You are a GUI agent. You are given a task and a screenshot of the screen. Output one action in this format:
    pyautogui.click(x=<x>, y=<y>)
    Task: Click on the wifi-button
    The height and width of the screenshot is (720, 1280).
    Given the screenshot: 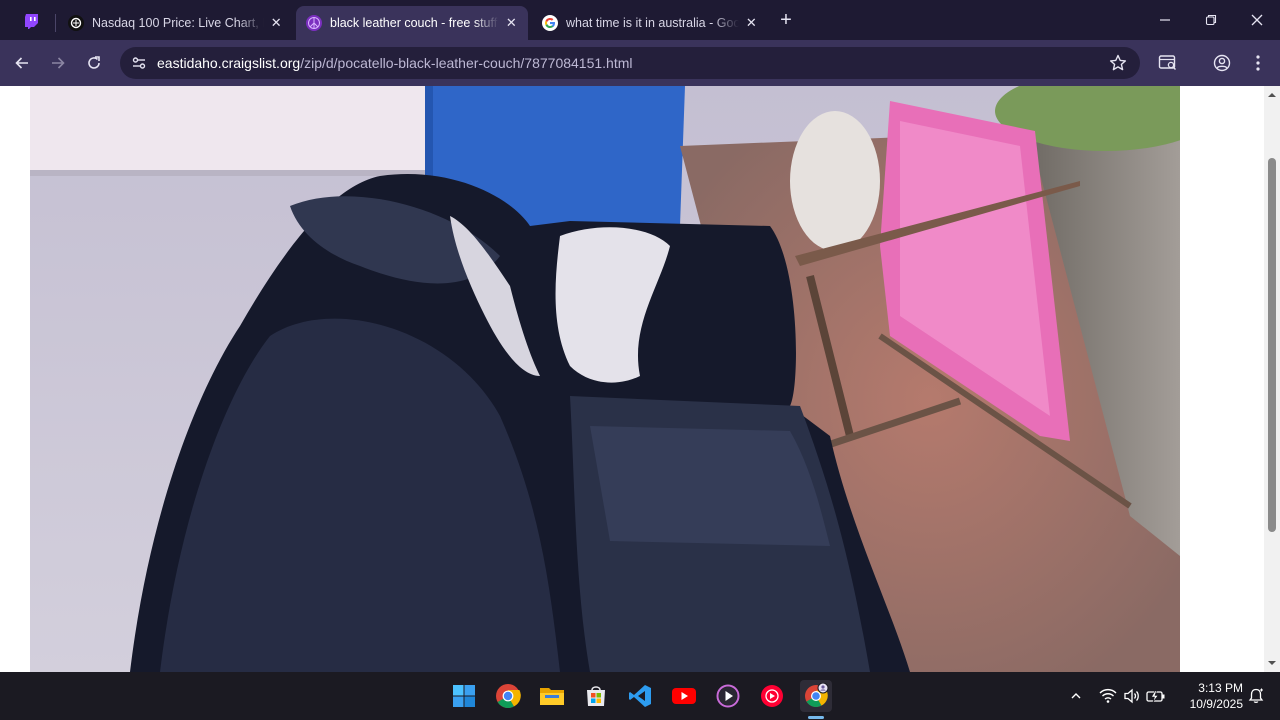 What is the action you would take?
    pyautogui.click(x=1108, y=696)
    